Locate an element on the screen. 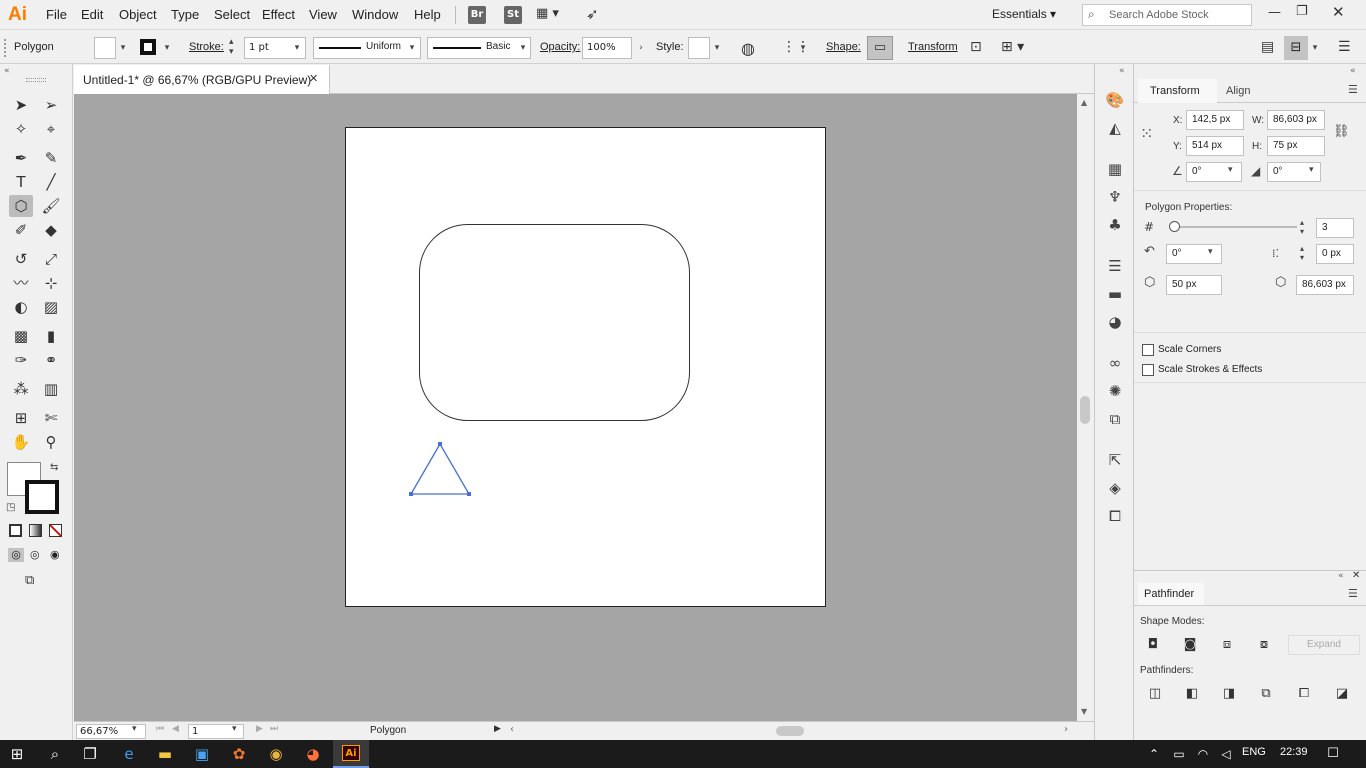 The height and width of the screenshot is (768, 1366). brush-dropdown-icon: ▾ is located at coordinates (523, 48).